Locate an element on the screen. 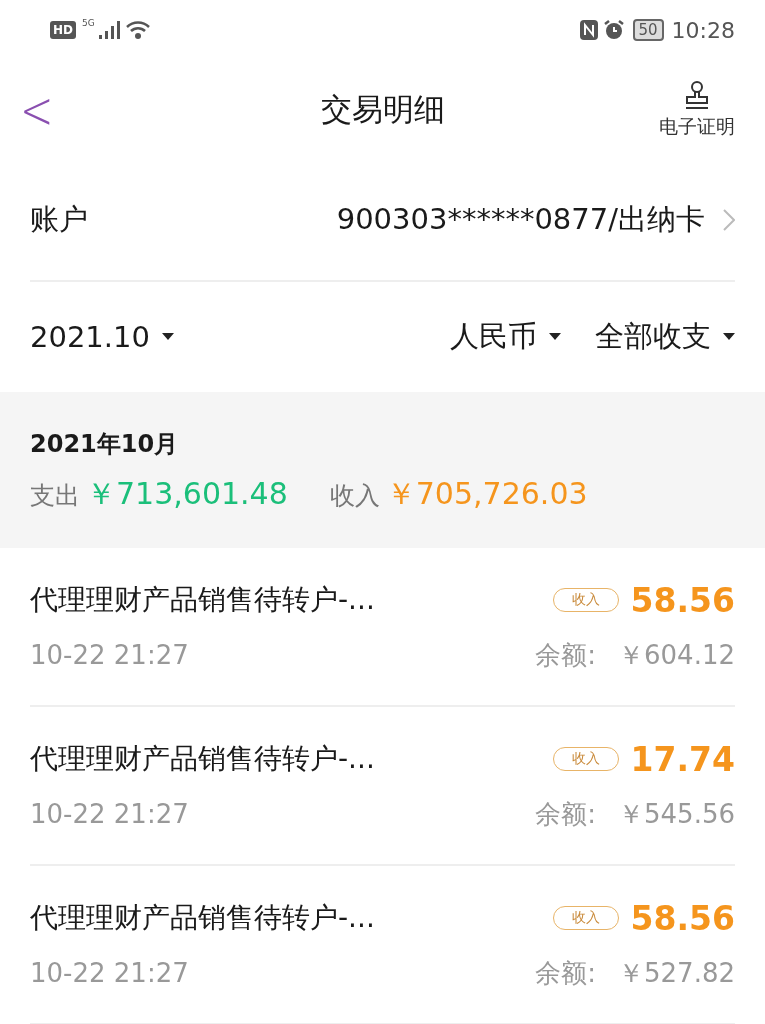  month-heading: 2021年10月 is located at coordinates (105, 444).